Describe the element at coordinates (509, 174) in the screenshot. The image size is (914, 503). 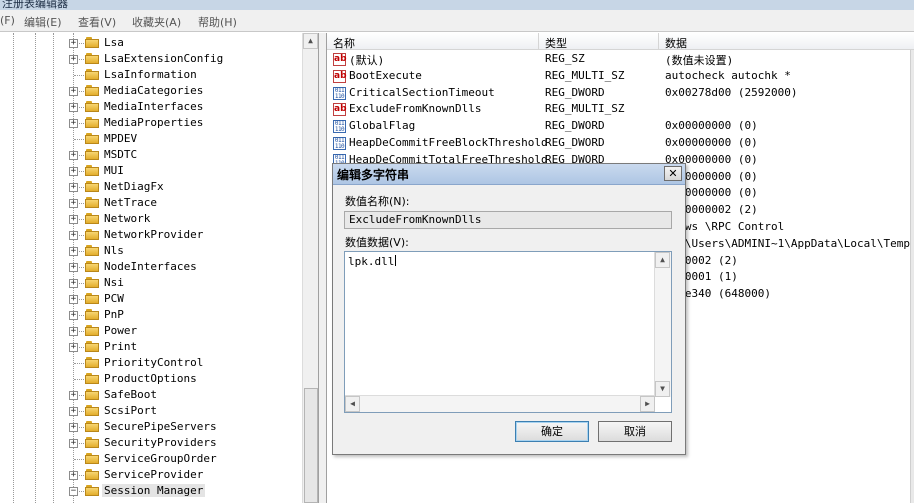
I see `dialog-titlebar: 编辑多字符串 ✕` at that location.